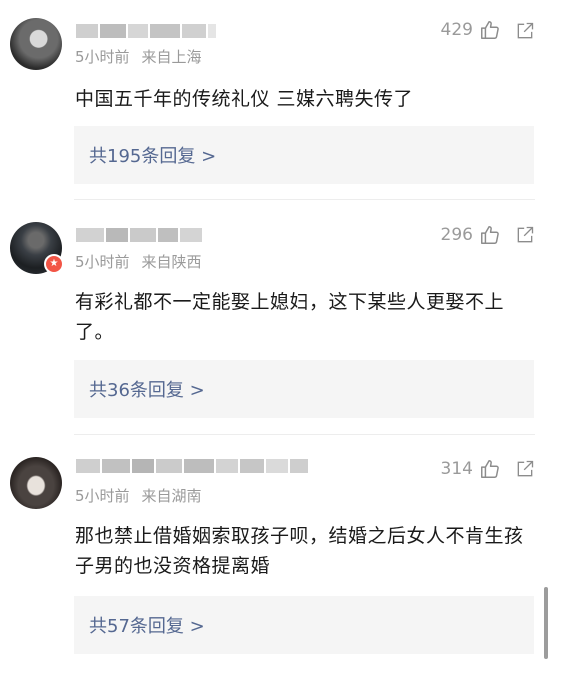 This screenshot has height=675, width=561. What do you see at coordinates (147, 626) in the screenshot?
I see `reply-count-label: 共57条回复 >` at bounding box center [147, 626].